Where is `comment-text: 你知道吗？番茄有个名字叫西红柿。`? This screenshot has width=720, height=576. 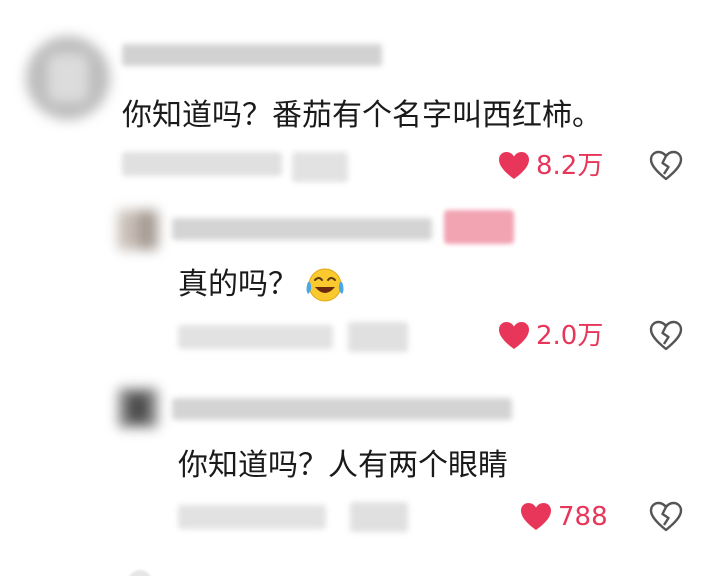
comment-text: 你知道吗？番茄有个名字叫西红柿。 is located at coordinates (362, 115).